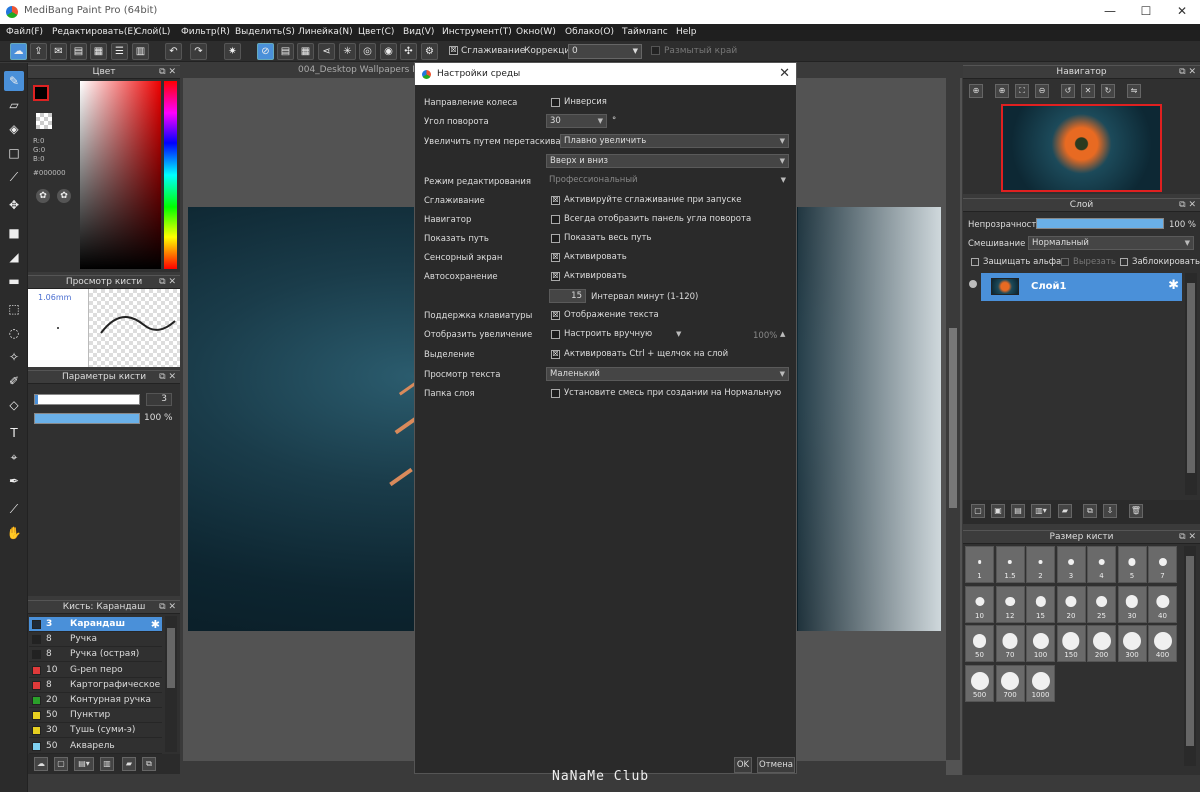 This screenshot has width=1200, height=792. Describe the element at coordinates (232, 51) in the screenshot. I see `snap-off-icon: ✷` at that location.